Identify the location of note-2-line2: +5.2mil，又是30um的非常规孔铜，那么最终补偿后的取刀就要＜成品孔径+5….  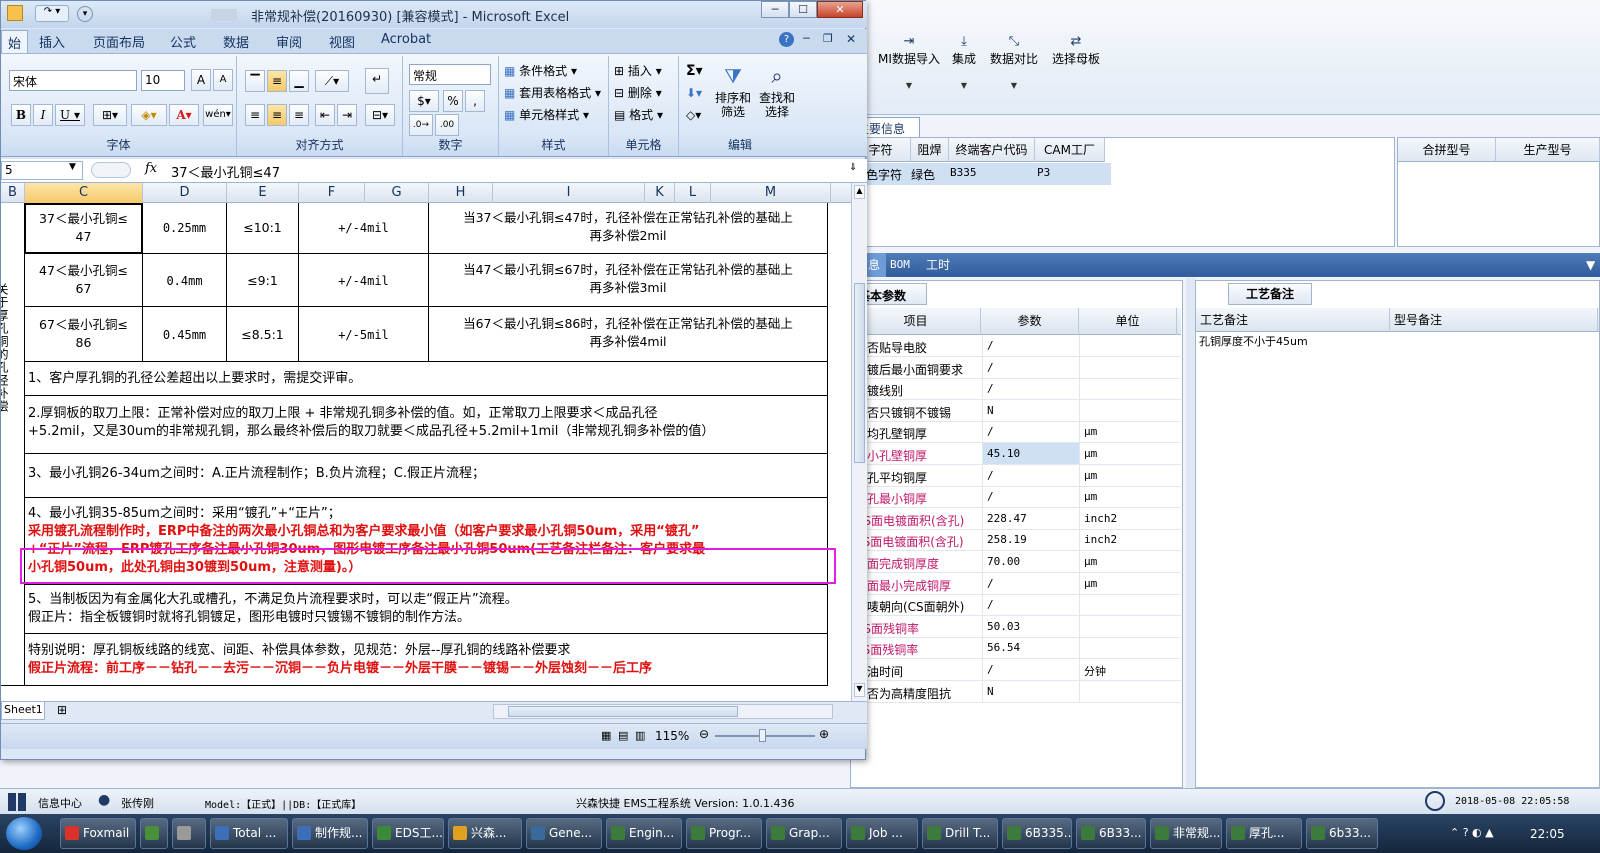
(371, 432).